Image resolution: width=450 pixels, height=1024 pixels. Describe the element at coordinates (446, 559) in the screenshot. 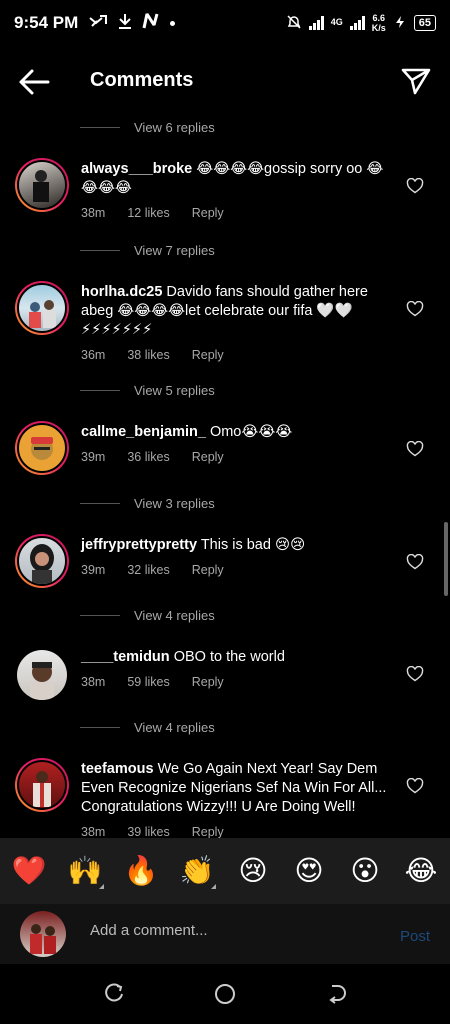

I see `scrollbar` at that location.